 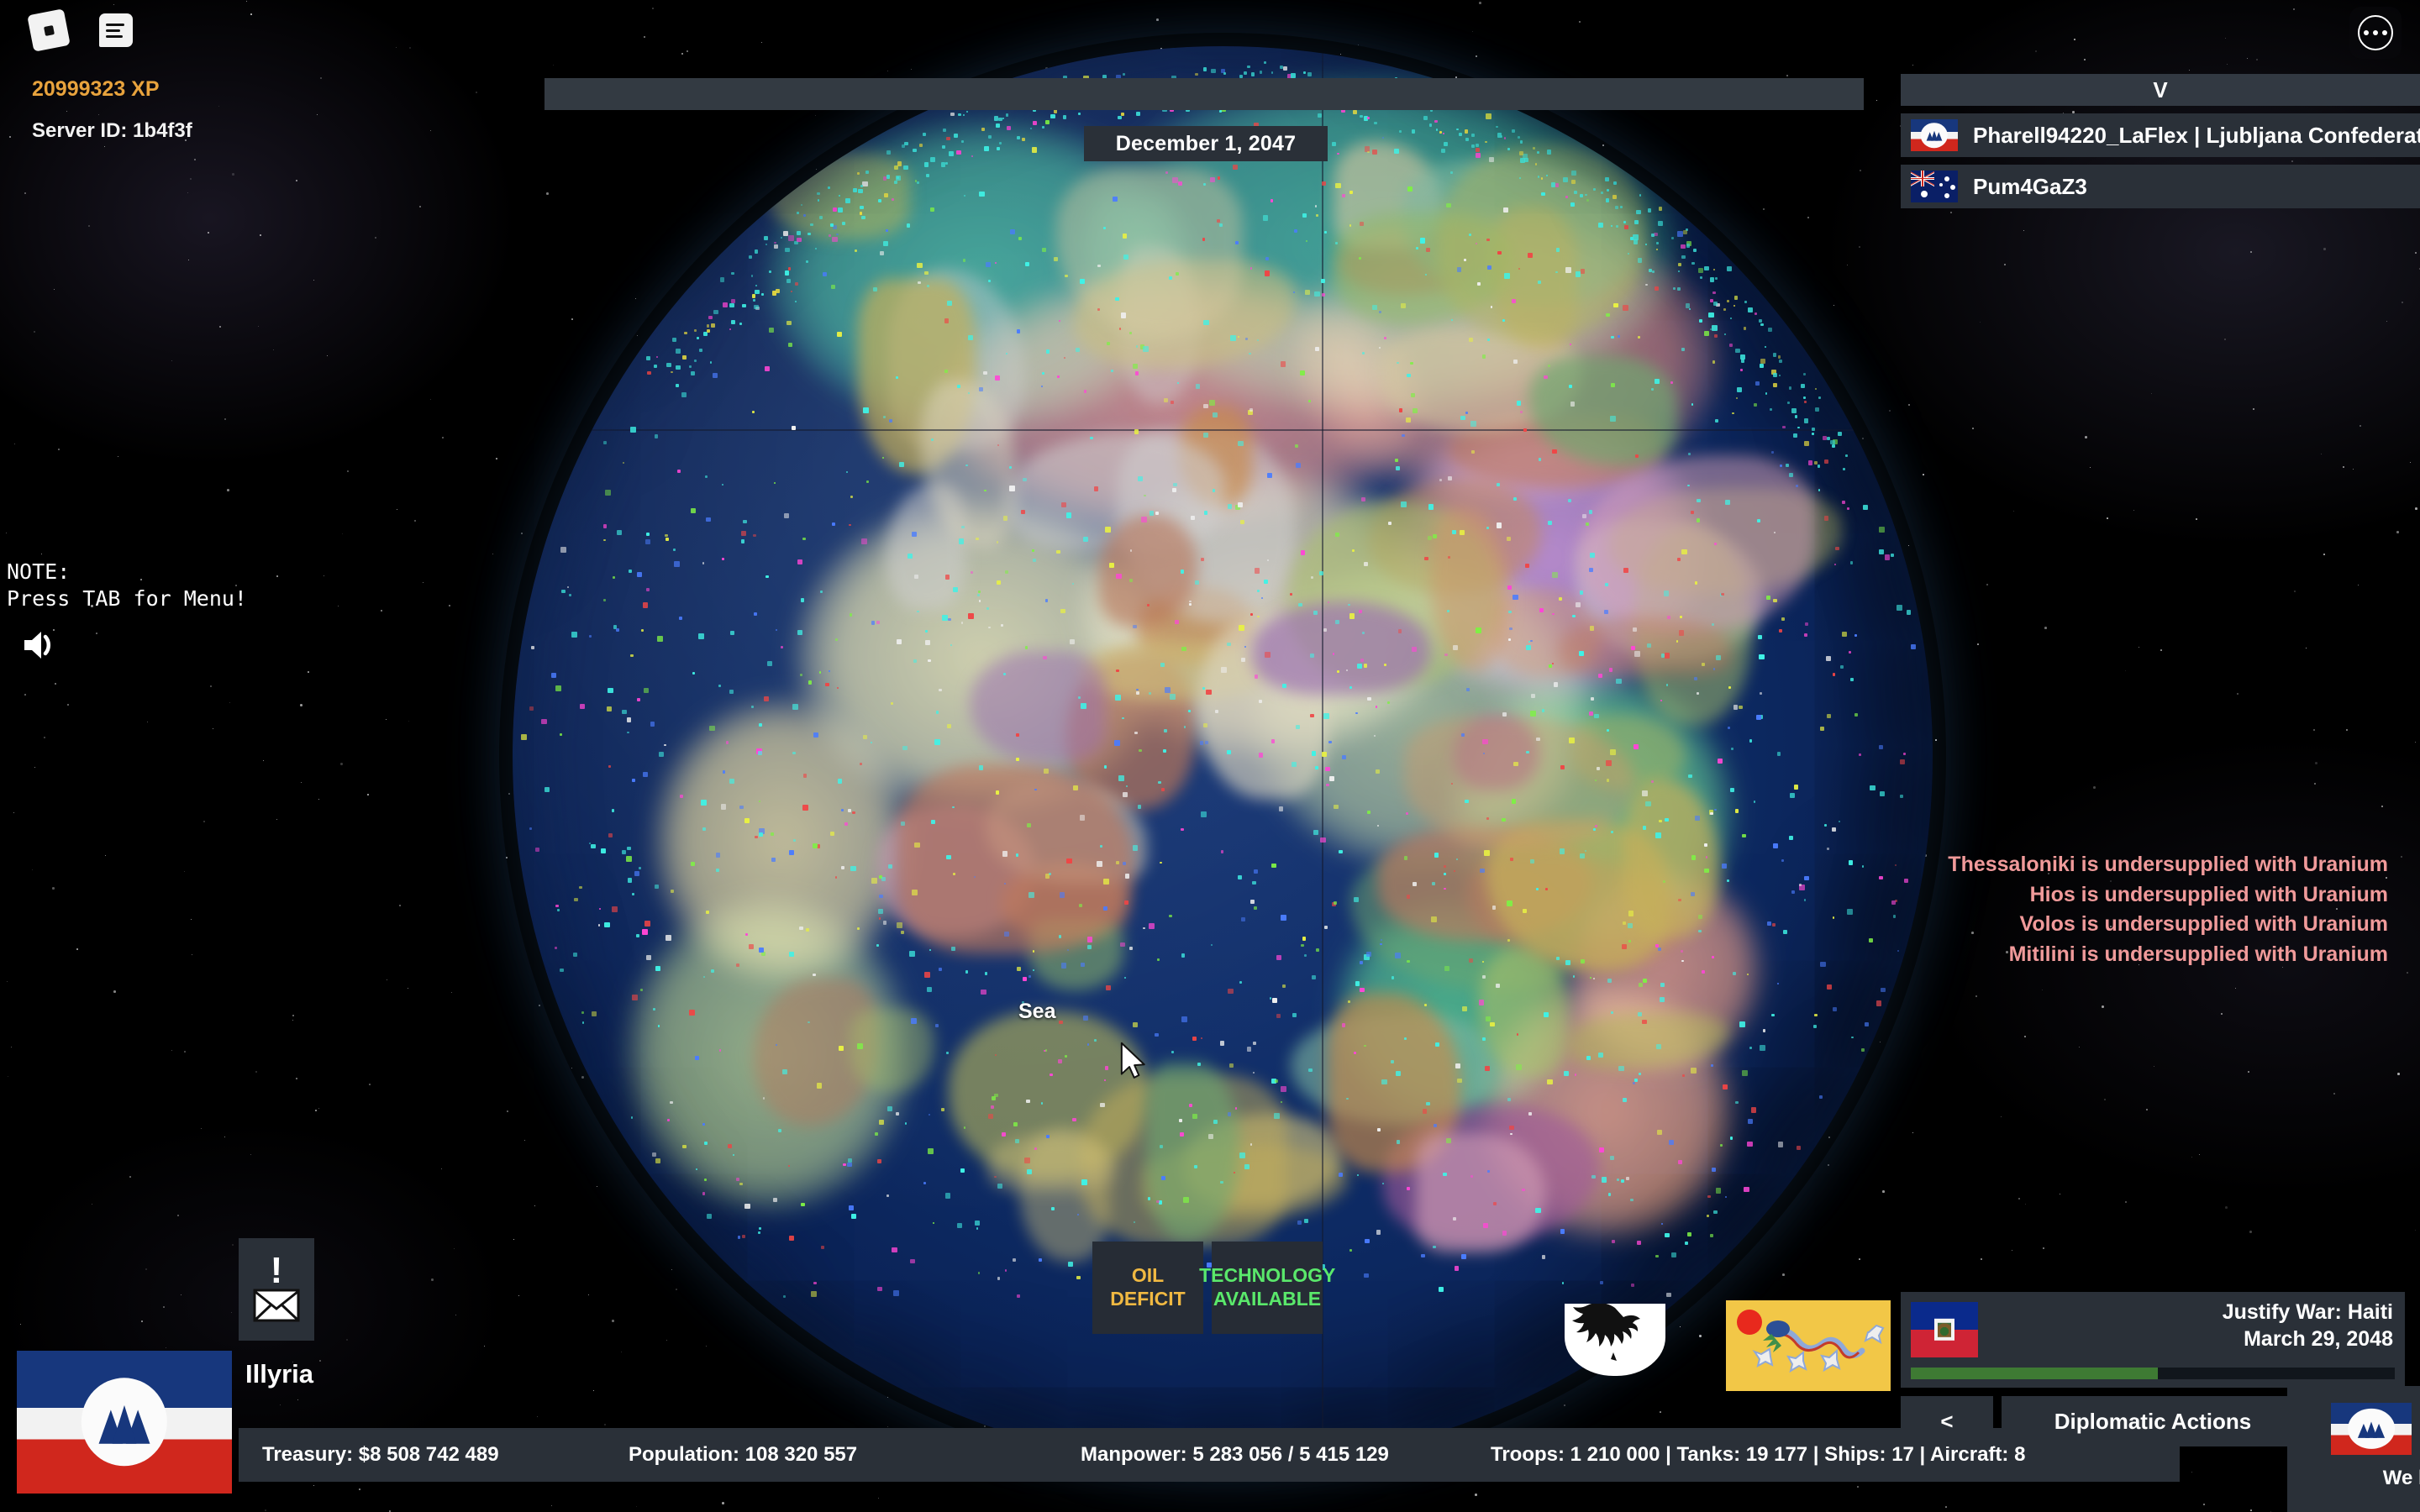 I want to click on speaker-icon, so click(x=40, y=645).